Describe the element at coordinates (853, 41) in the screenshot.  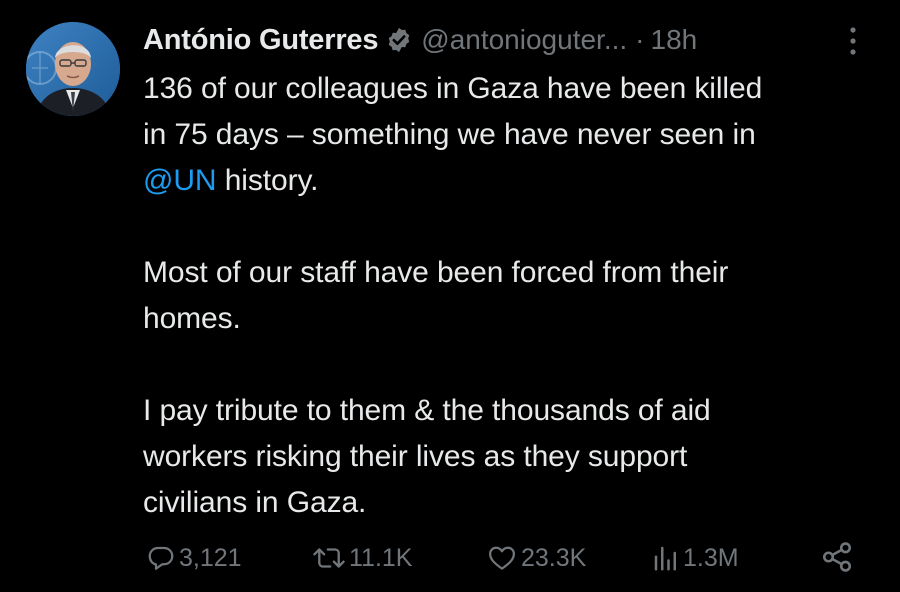
I see `more-vertical-icon` at that location.